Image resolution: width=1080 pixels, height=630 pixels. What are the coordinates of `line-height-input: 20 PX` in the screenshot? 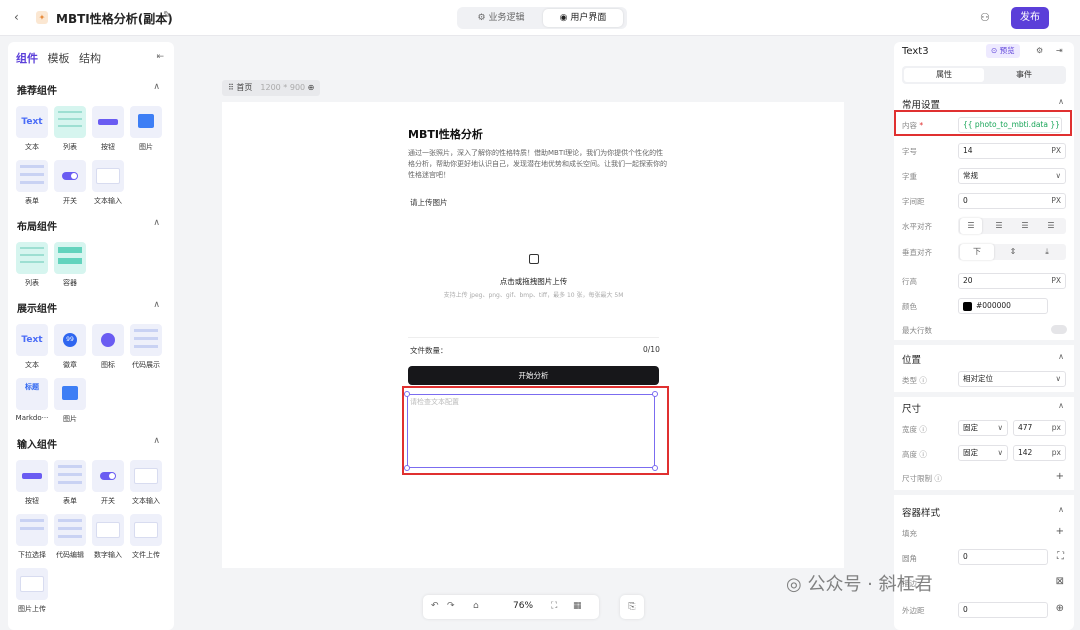 It's located at (1012, 281).